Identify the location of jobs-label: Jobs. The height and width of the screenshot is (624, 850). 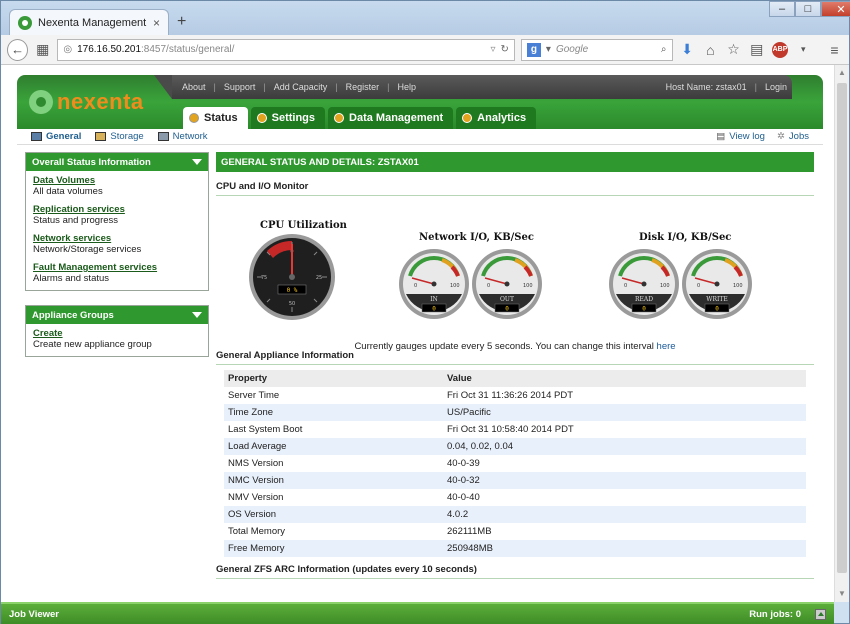
(798, 136).